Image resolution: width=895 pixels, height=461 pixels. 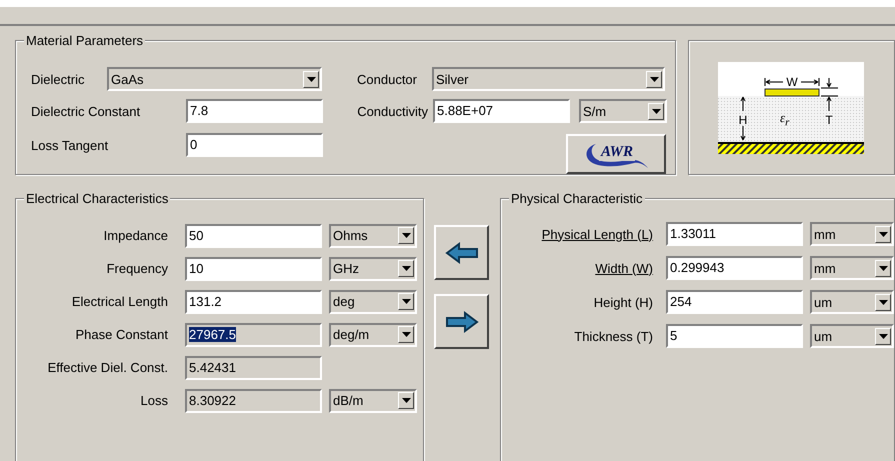 What do you see at coordinates (743, 119) in the screenshot?
I see `dimension-label: H` at bounding box center [743, 119].